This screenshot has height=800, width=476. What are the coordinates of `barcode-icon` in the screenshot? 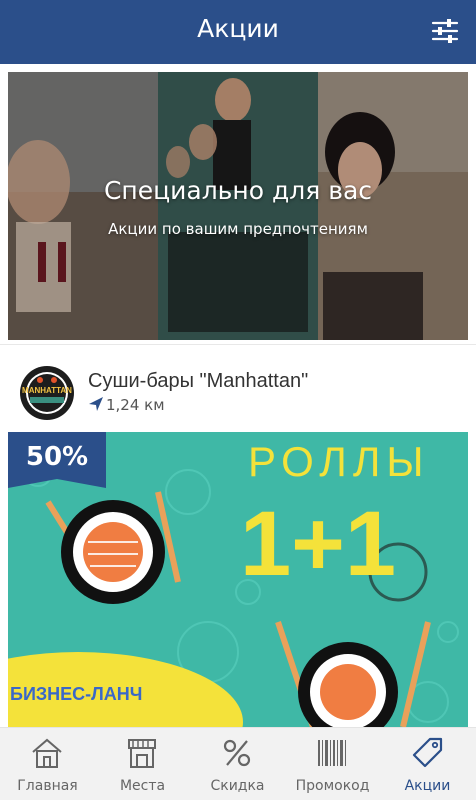 It's located at (332, 753).